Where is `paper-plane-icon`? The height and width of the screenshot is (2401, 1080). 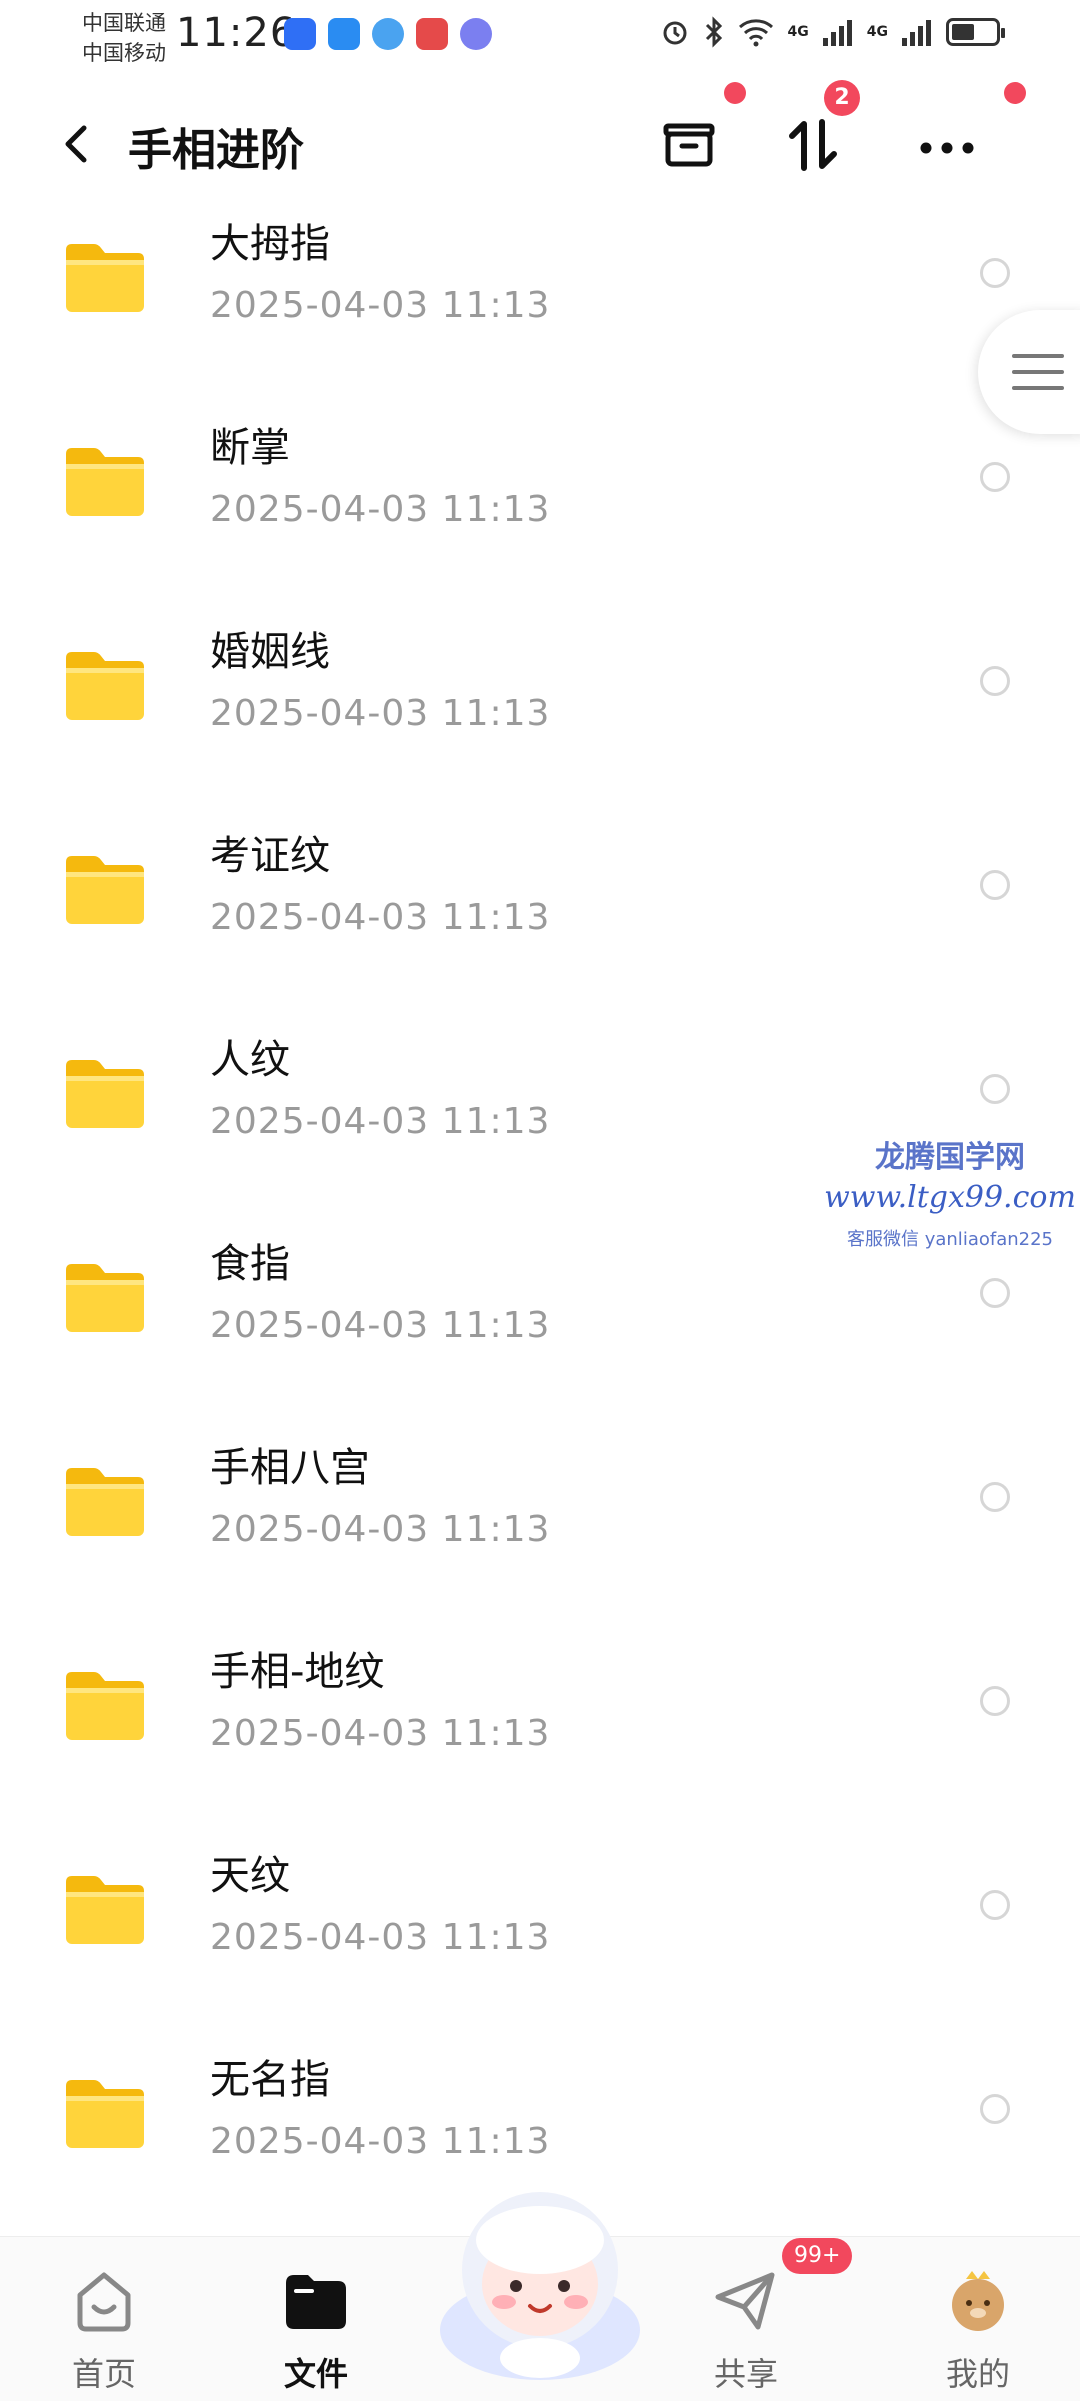
paper-plane-icon is located at coordinates (745, 2301).